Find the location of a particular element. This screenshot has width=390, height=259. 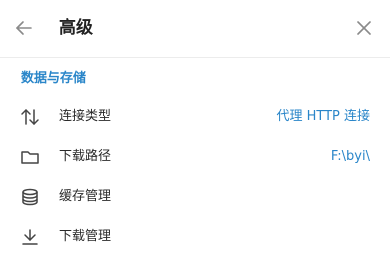

section-title: 数据与存储 is located at coordinates (54, 78).